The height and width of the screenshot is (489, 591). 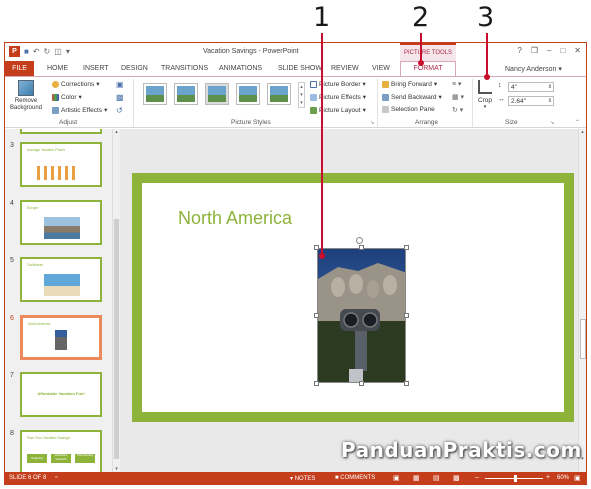 I want to click on zoom-slider-thumb, so click(x=515, y=478).